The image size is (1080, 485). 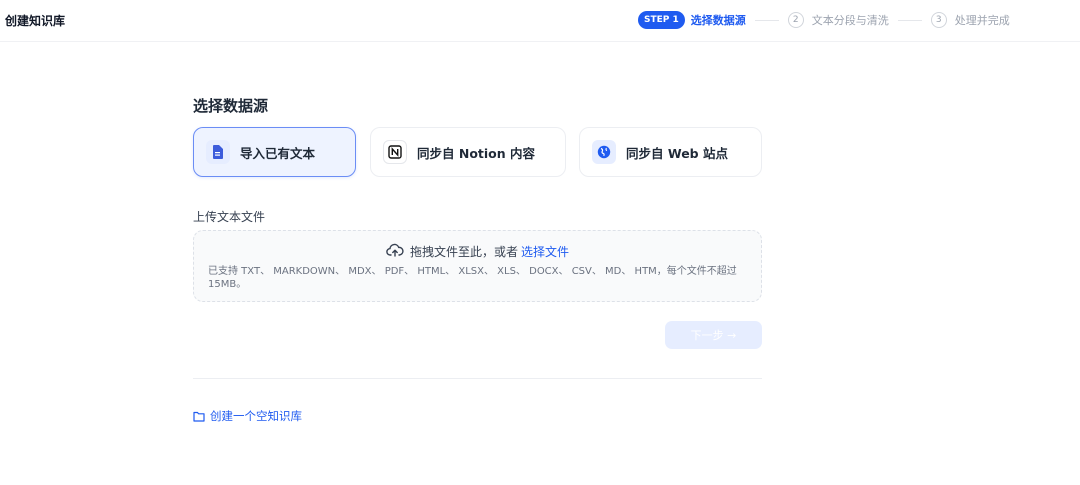 I want to click on step-1-label: 选择数据源, so click(x=718, y=20).